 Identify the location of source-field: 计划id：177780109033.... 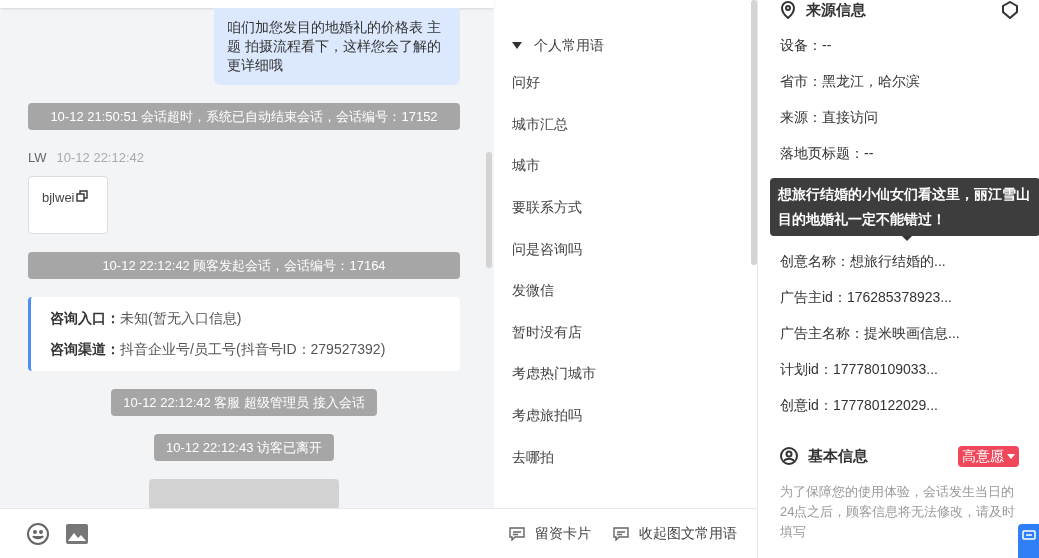
(899, 369).